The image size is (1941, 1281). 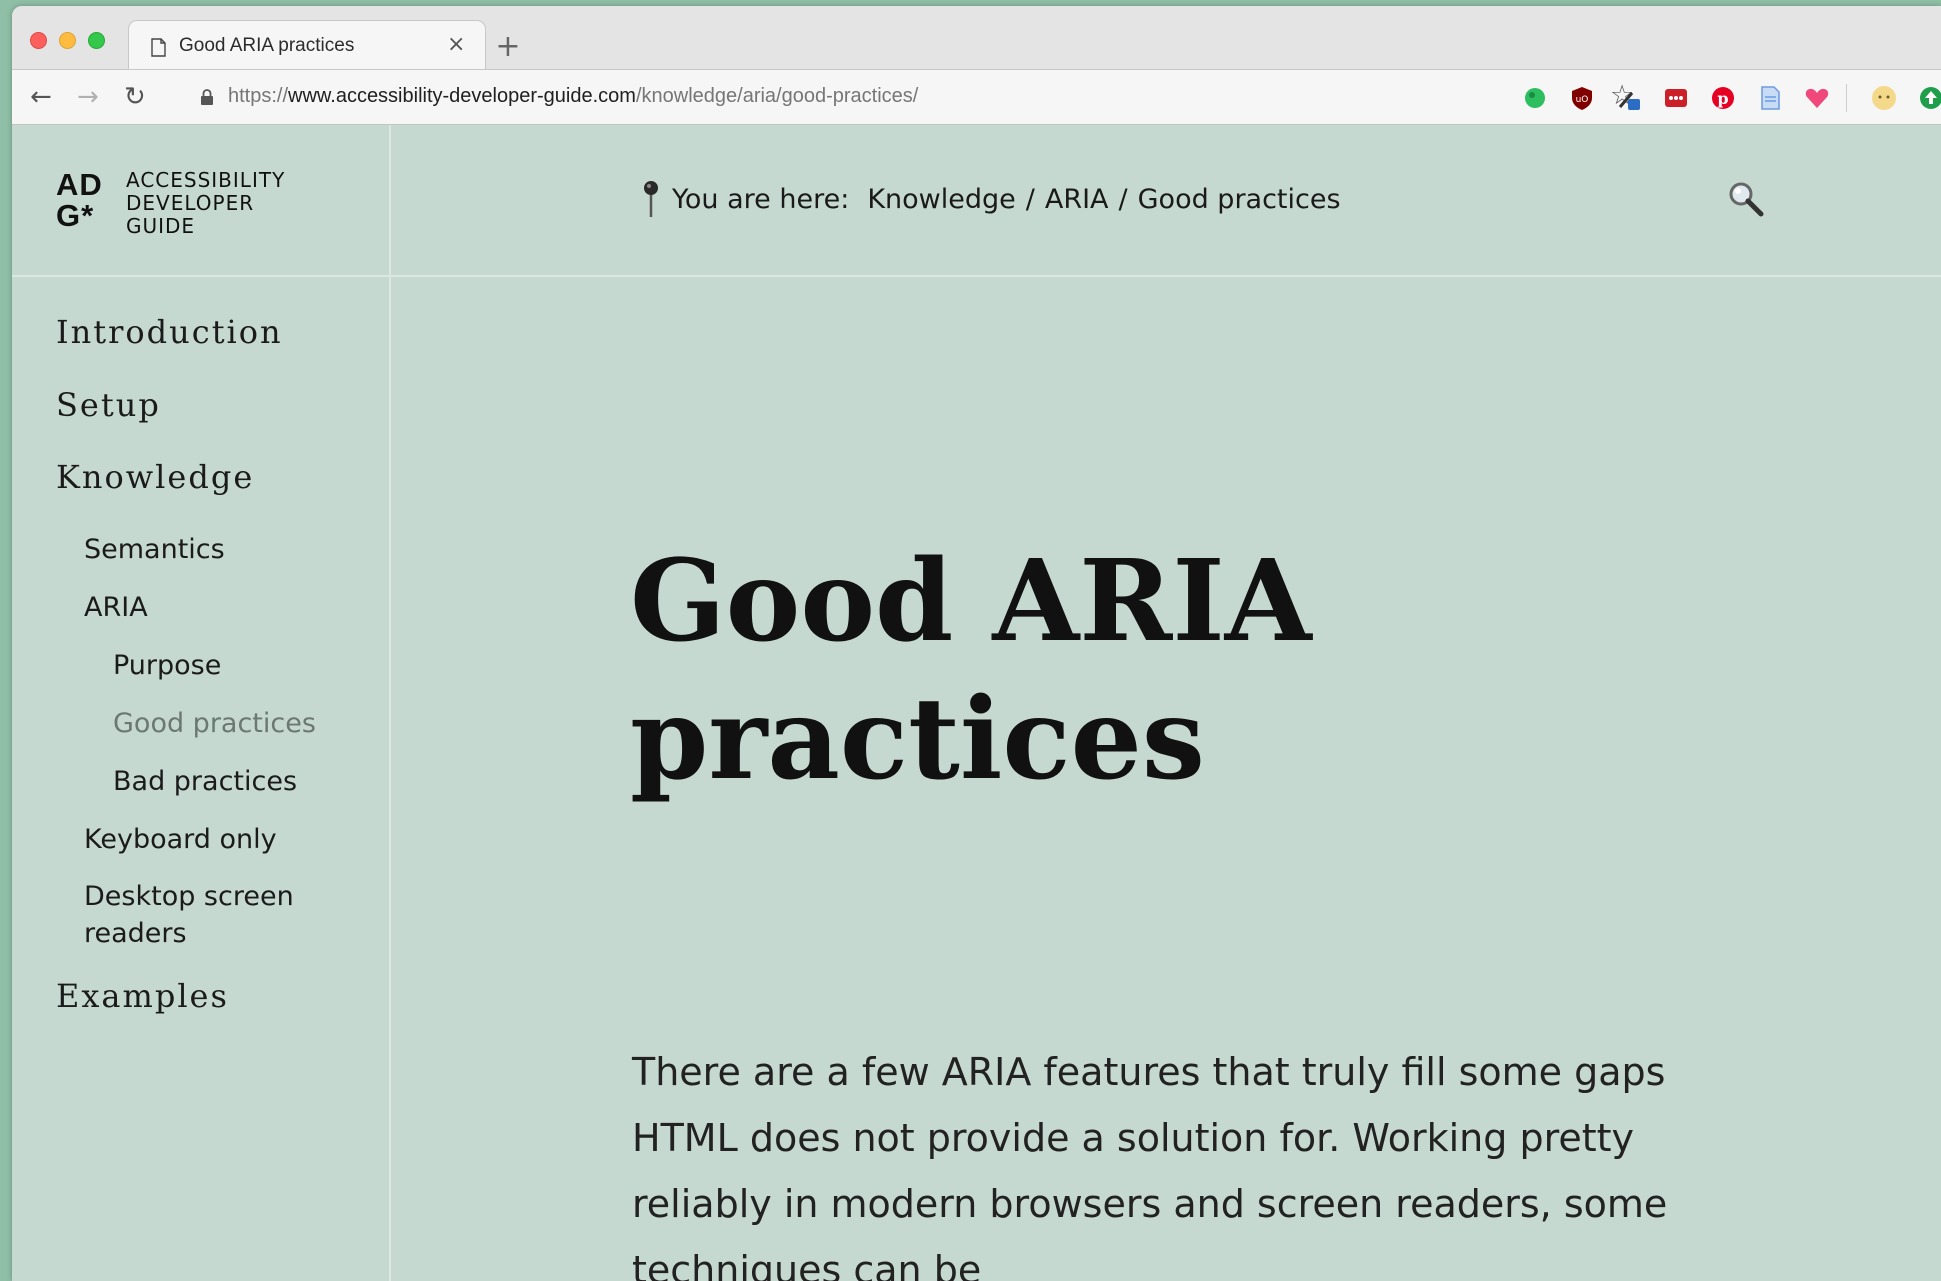 I want to click on logo-text-line1: ACCESSIBILITY, so click(x=206, y=180).